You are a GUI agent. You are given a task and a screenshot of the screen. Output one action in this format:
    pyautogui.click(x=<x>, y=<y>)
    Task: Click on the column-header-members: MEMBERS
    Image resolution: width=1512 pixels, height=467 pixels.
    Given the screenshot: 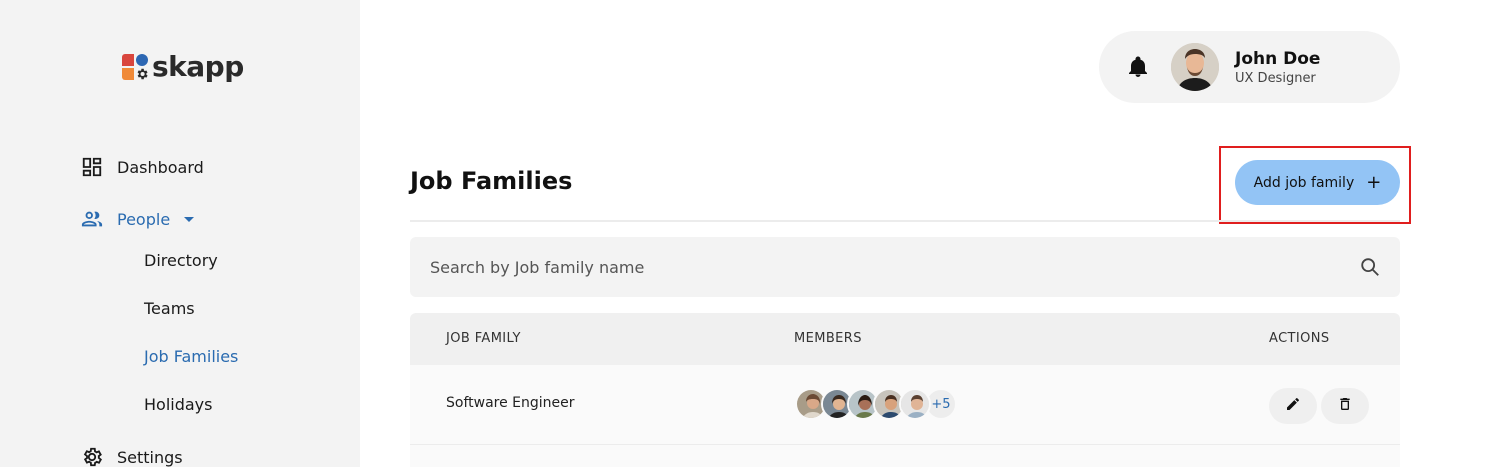 What is the action you would take?
    pyautogui.click(x=828, y=338)
    